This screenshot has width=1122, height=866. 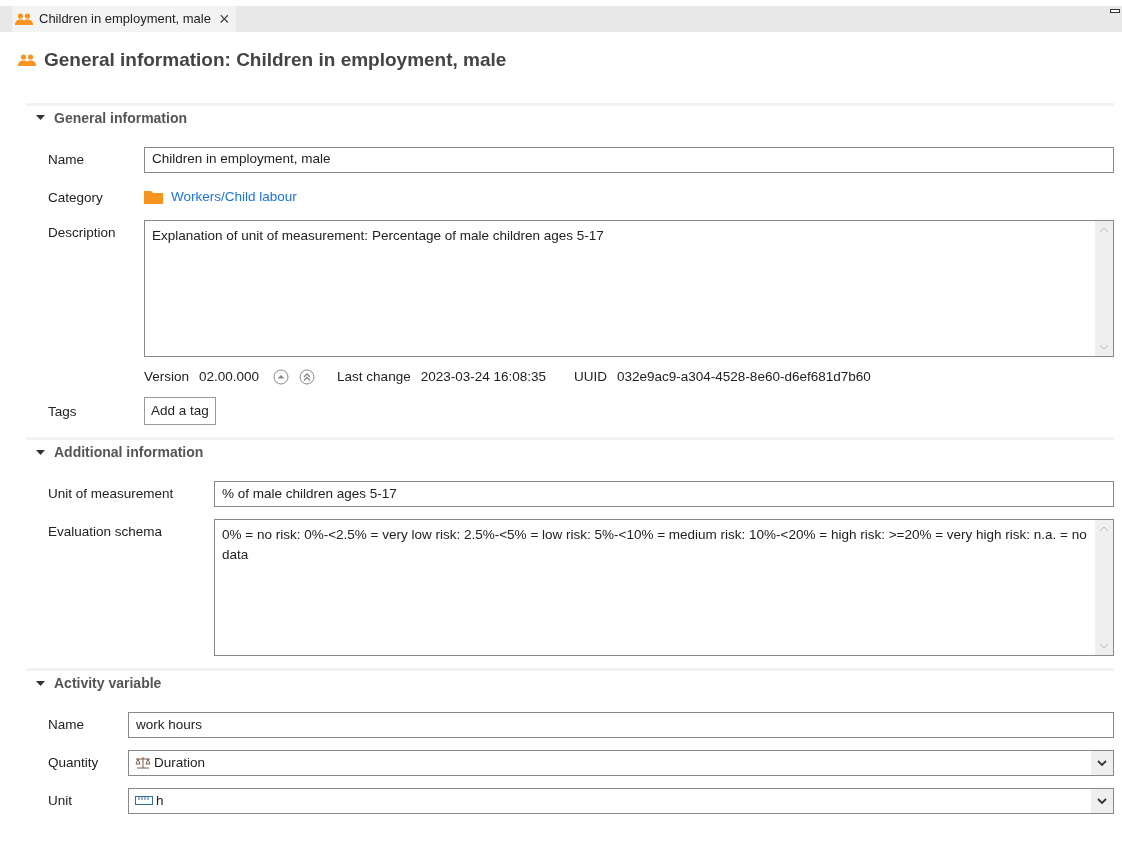 What do you see at coordinates (106, 532) in the screenshot?
I see `field-label: Evaluation schema` at bounding box center [106, 532].